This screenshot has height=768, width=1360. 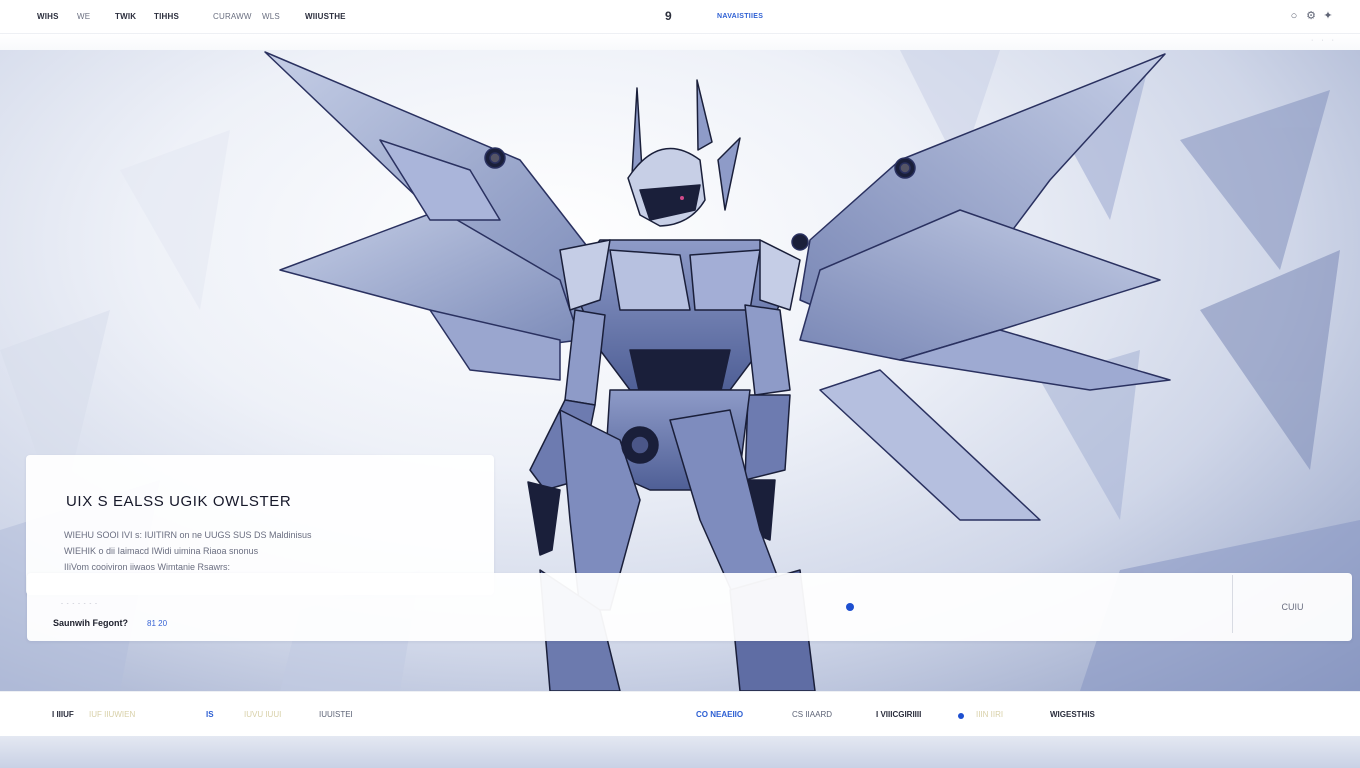 What do you see at coordinates (1294, 16) in the screenshot?
I see `circle-icon: ○` at bounding box center [1294, 16].